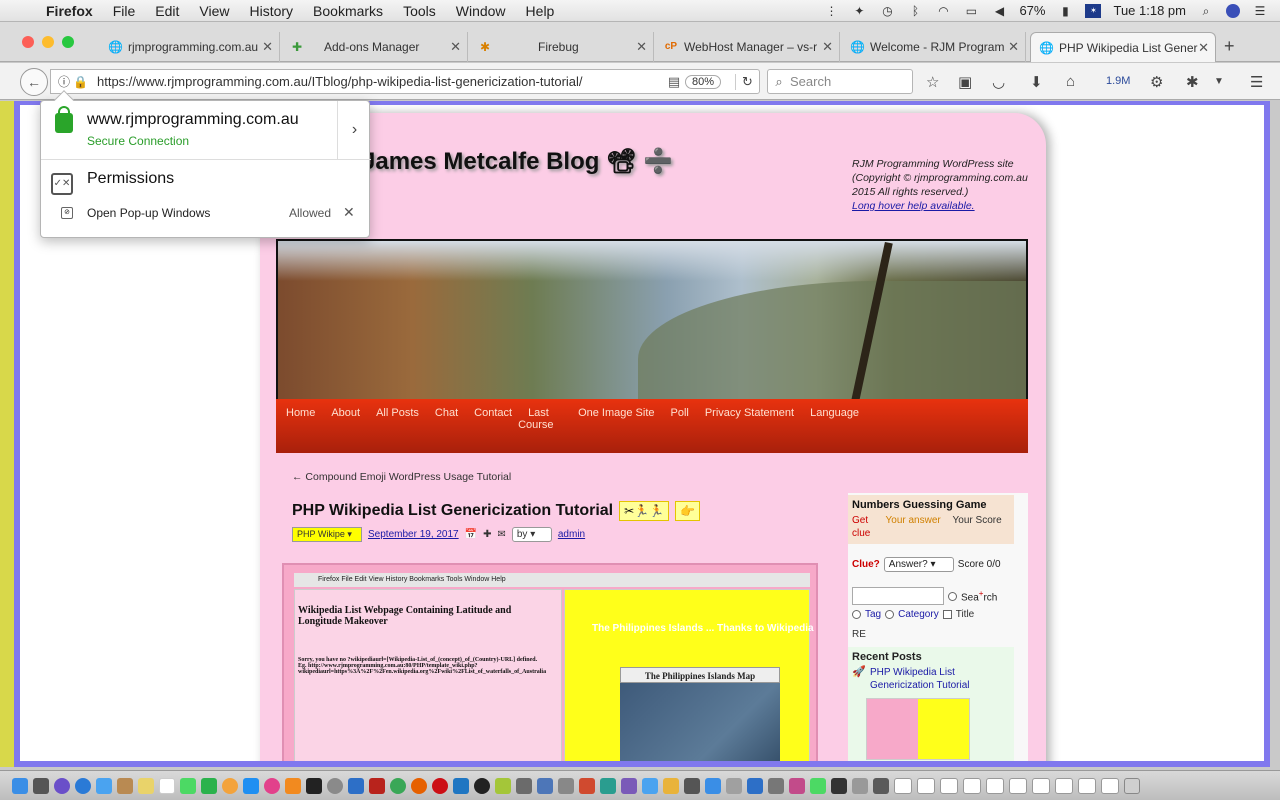 The image size is (1280, 800). I want to click on lock-icon: 🔒, so click(80, 82).